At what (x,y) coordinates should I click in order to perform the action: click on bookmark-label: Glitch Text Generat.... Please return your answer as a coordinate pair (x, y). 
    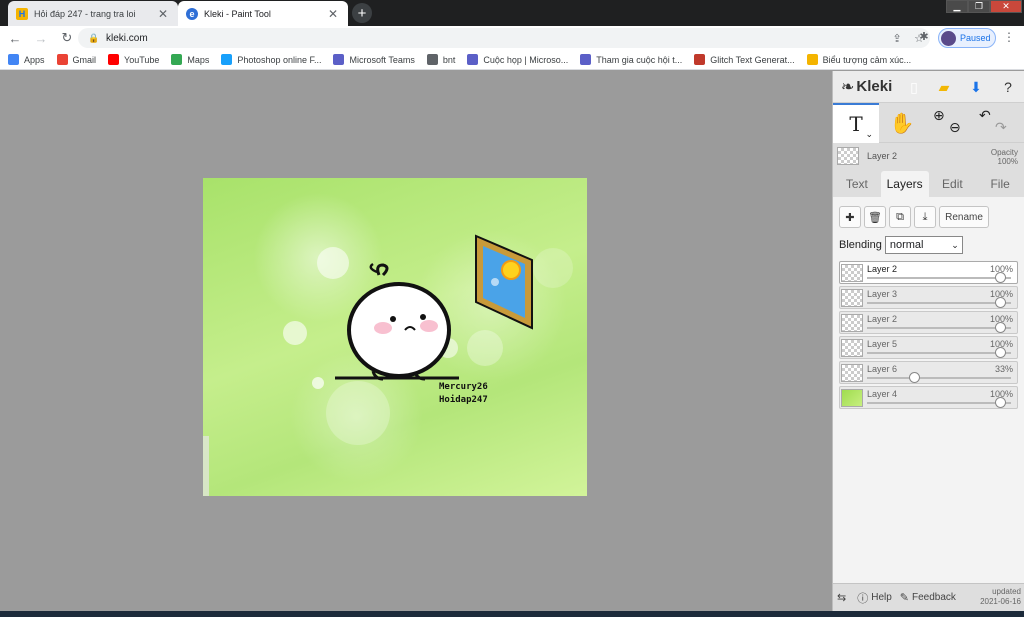
    Looking at the image, I should click on (752, 59).